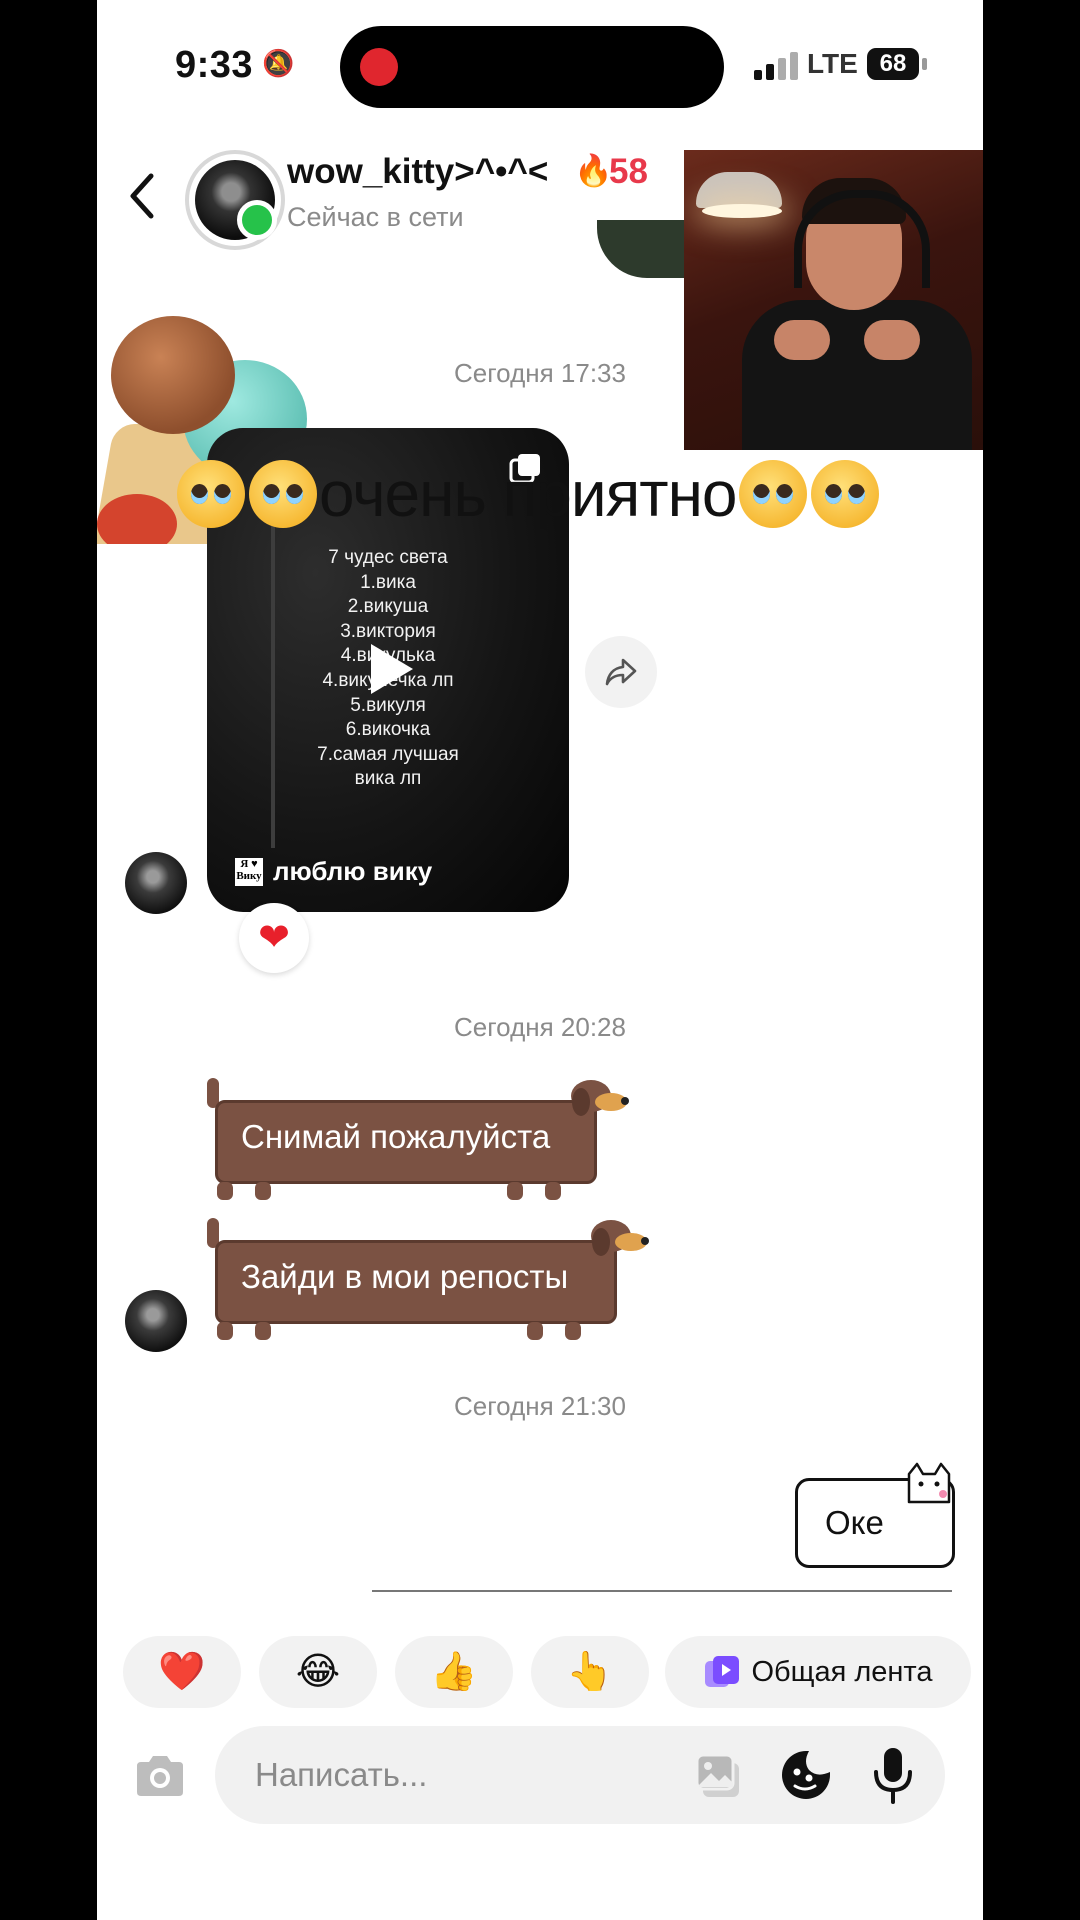  What do you see at coordinates (806, 1775) in the screenshot?
I see `sticker-icon` at bounding box center [806, 1775].